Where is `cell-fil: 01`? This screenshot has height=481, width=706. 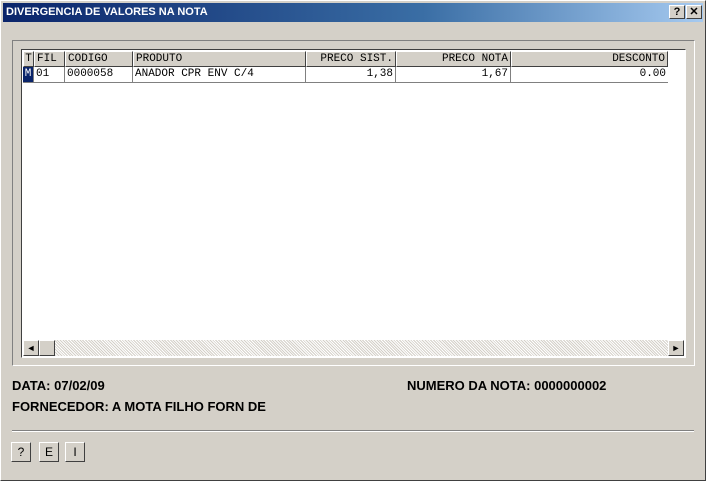
cell-fil: 01 is located at coordinates (49, 75).